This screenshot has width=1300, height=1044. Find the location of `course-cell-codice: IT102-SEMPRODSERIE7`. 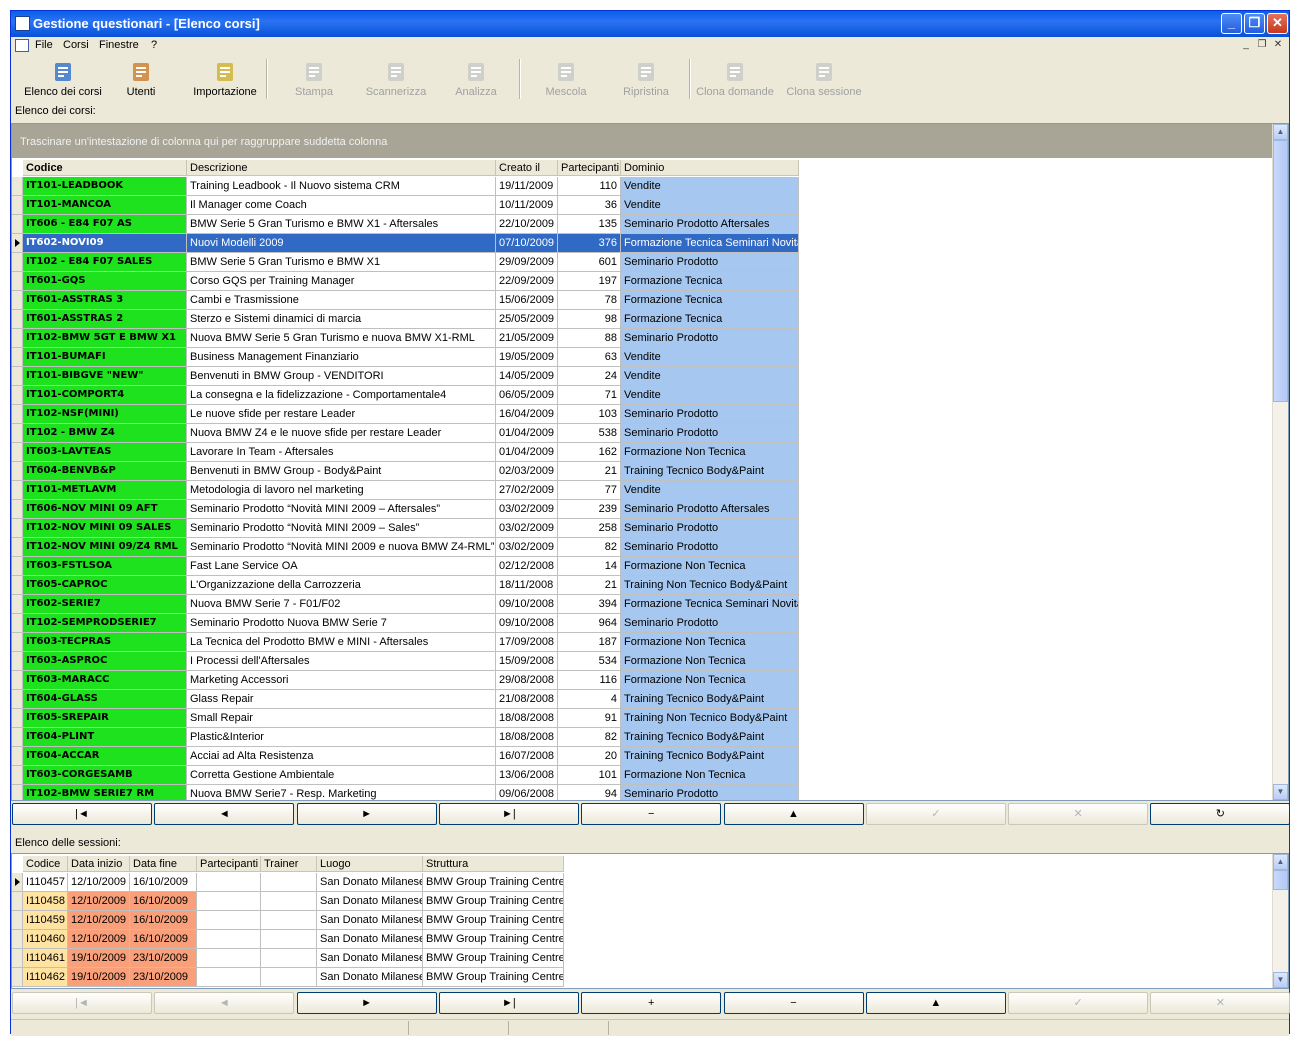

course-cell-codice: IT102-SEMPRODSERIE7 is located at coordinates (105, 623).